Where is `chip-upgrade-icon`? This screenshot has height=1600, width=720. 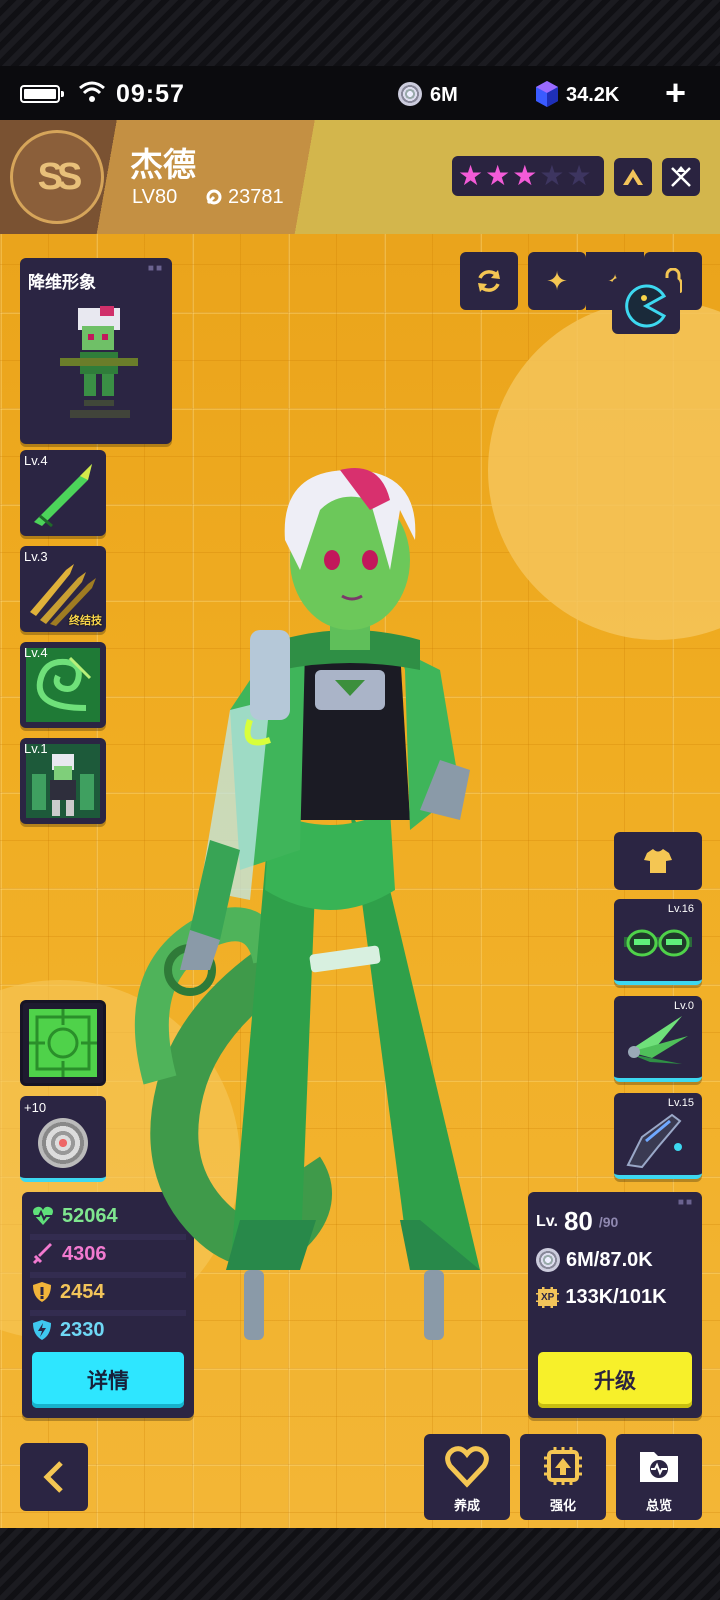 chip-upgrade-icon is located at coordinates (563, 1466).